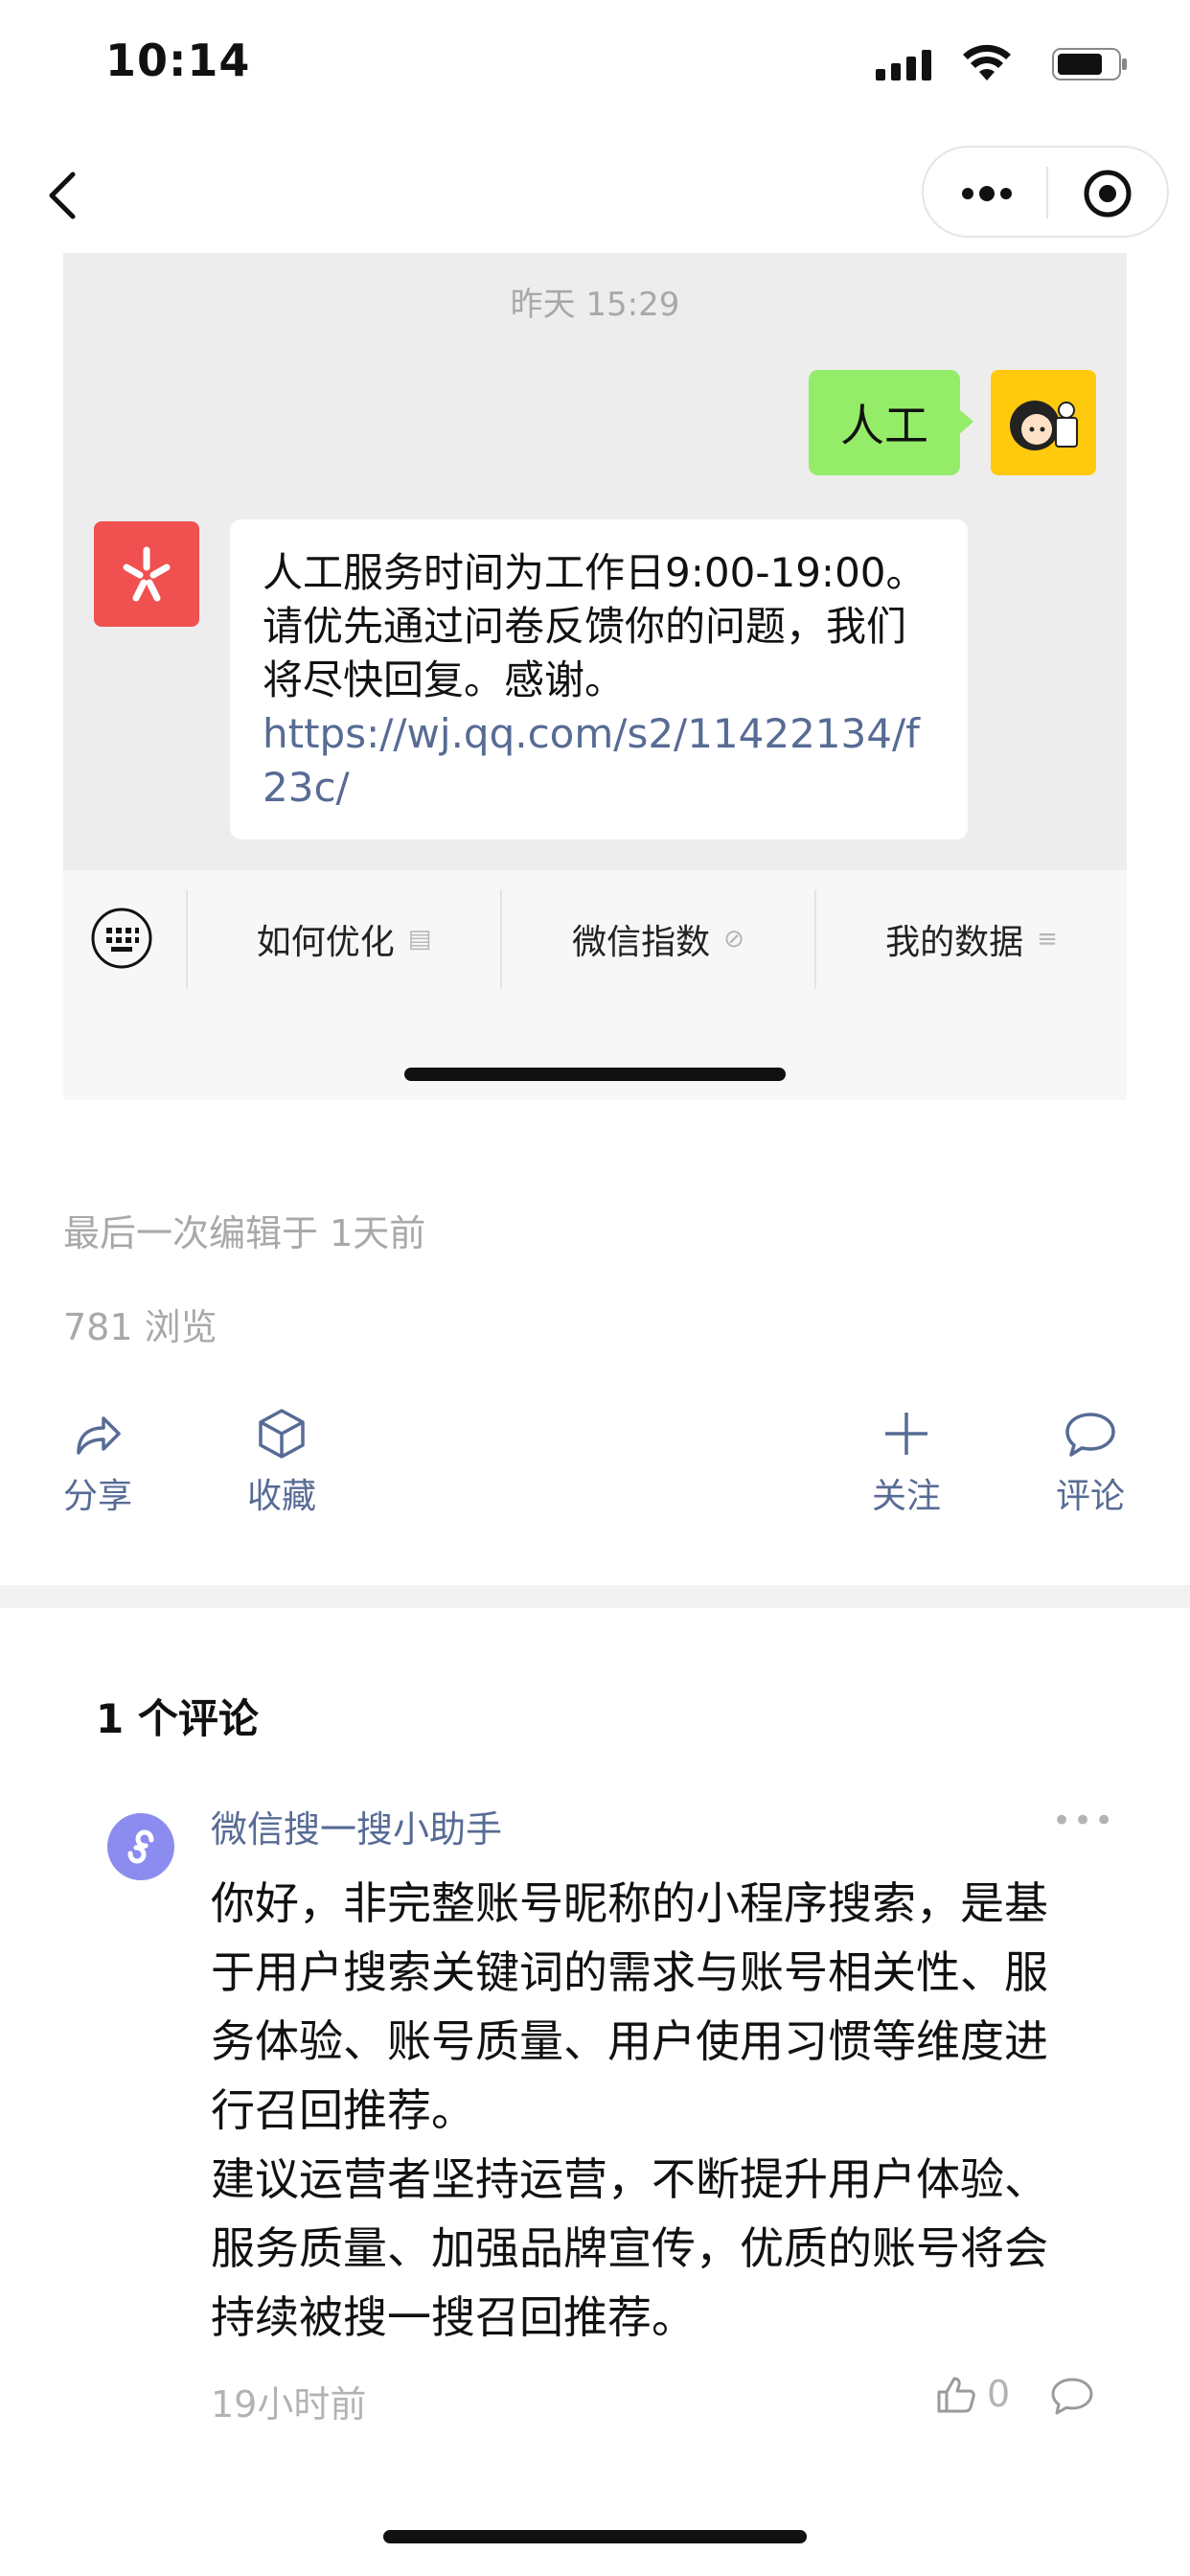 The height and width of the screenshot is (2576, 1190). Describe the element at coordinates (595, 201) in the screenshot. I see `top-nav` at that location.